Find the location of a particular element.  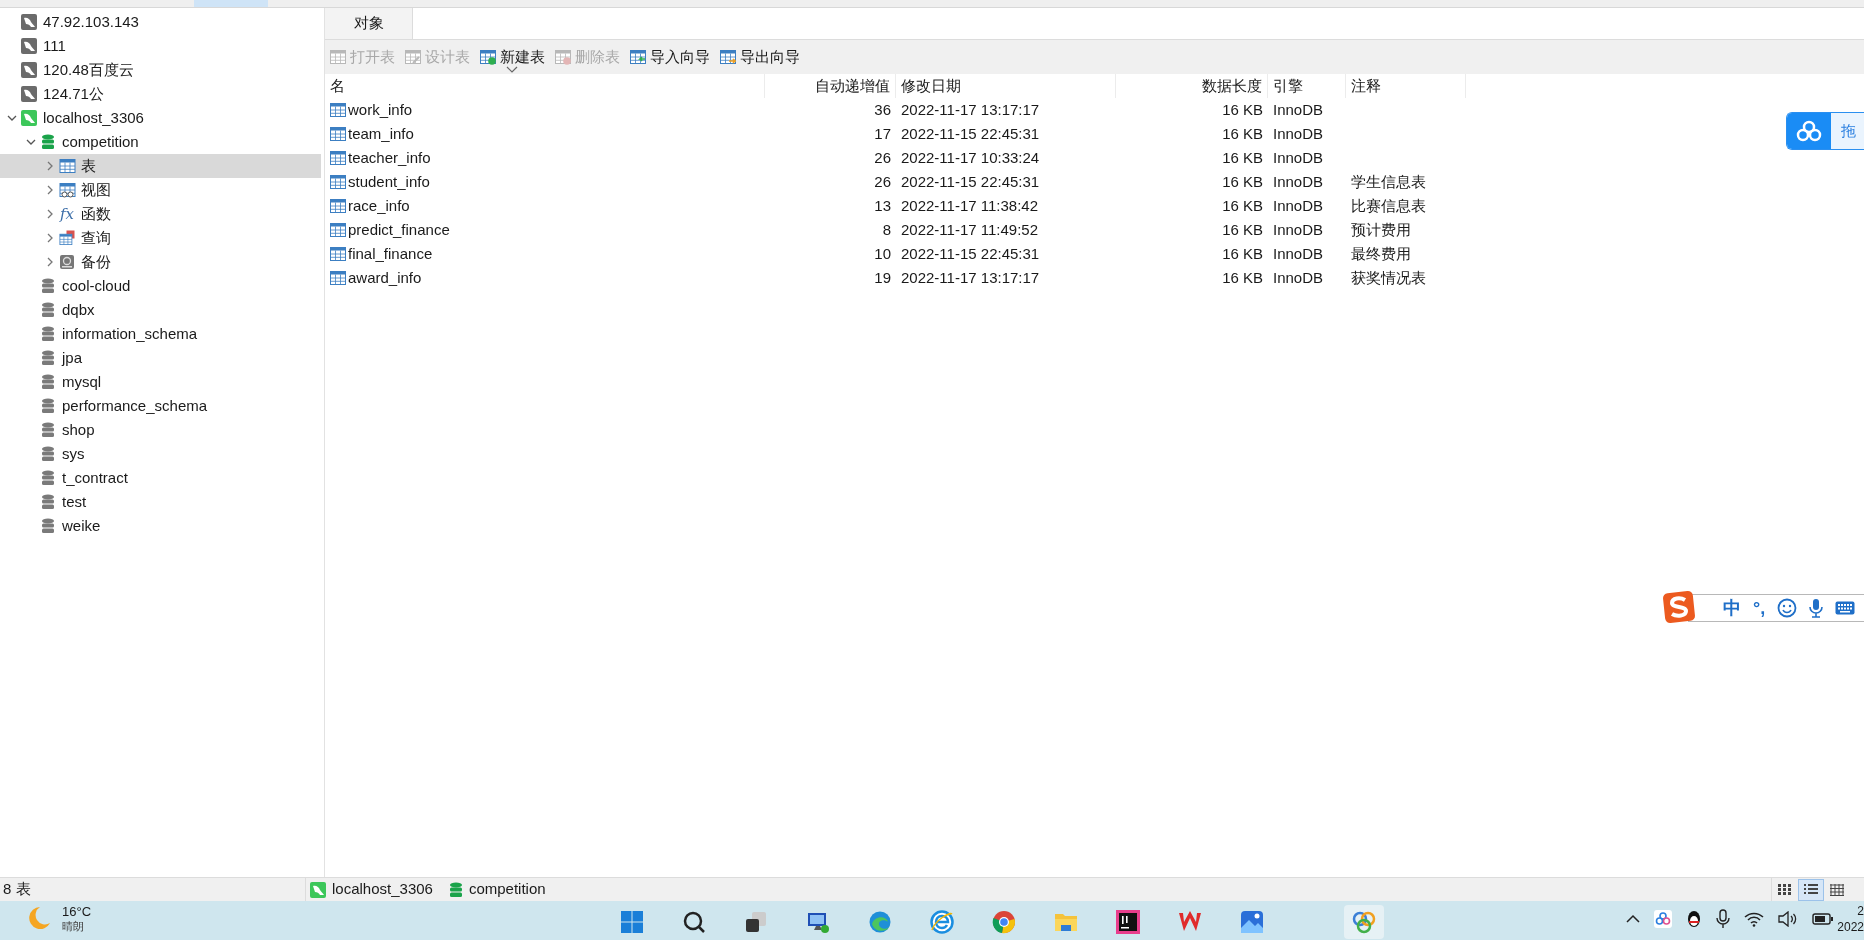

table-name: student_info is located at coordinates (389, 182).